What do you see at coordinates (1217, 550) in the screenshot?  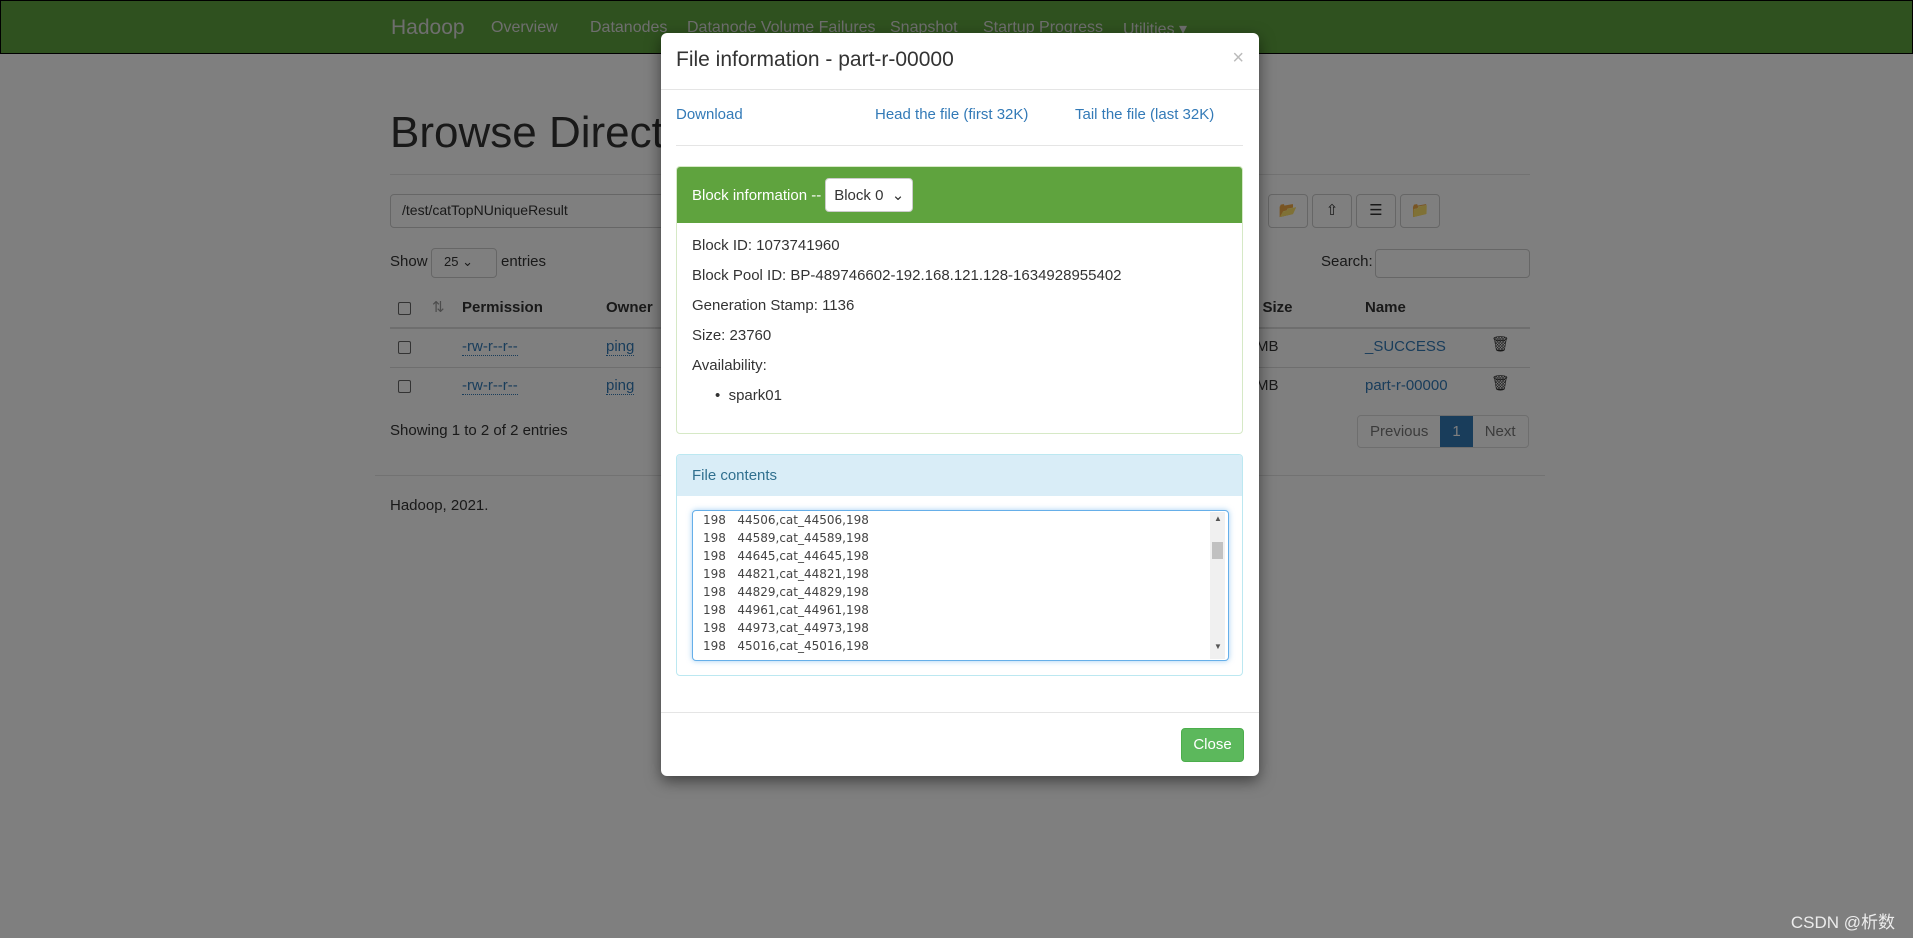 I see `scrollbar-thumb` at bounding box center [1217, 550].